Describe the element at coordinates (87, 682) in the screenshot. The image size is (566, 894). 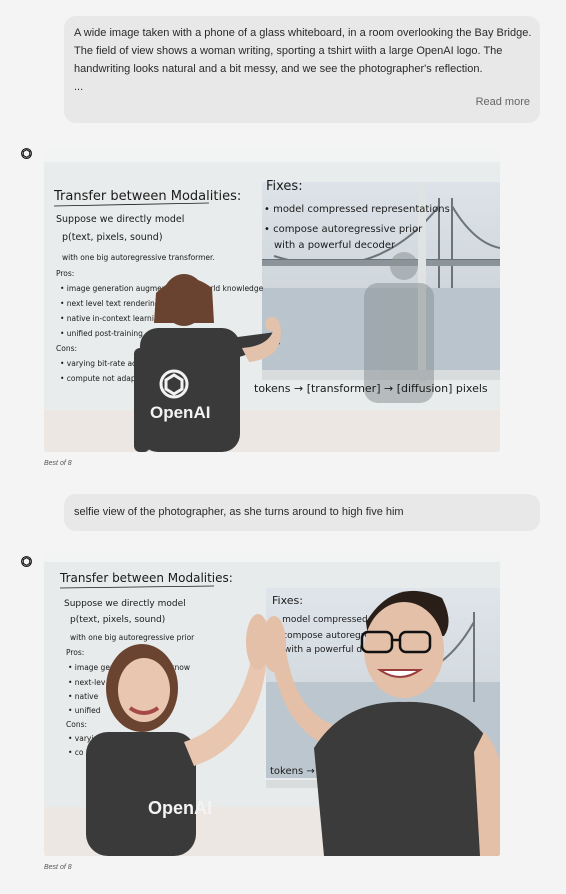
I see `whiteboard-line: • next-lev` at that location.